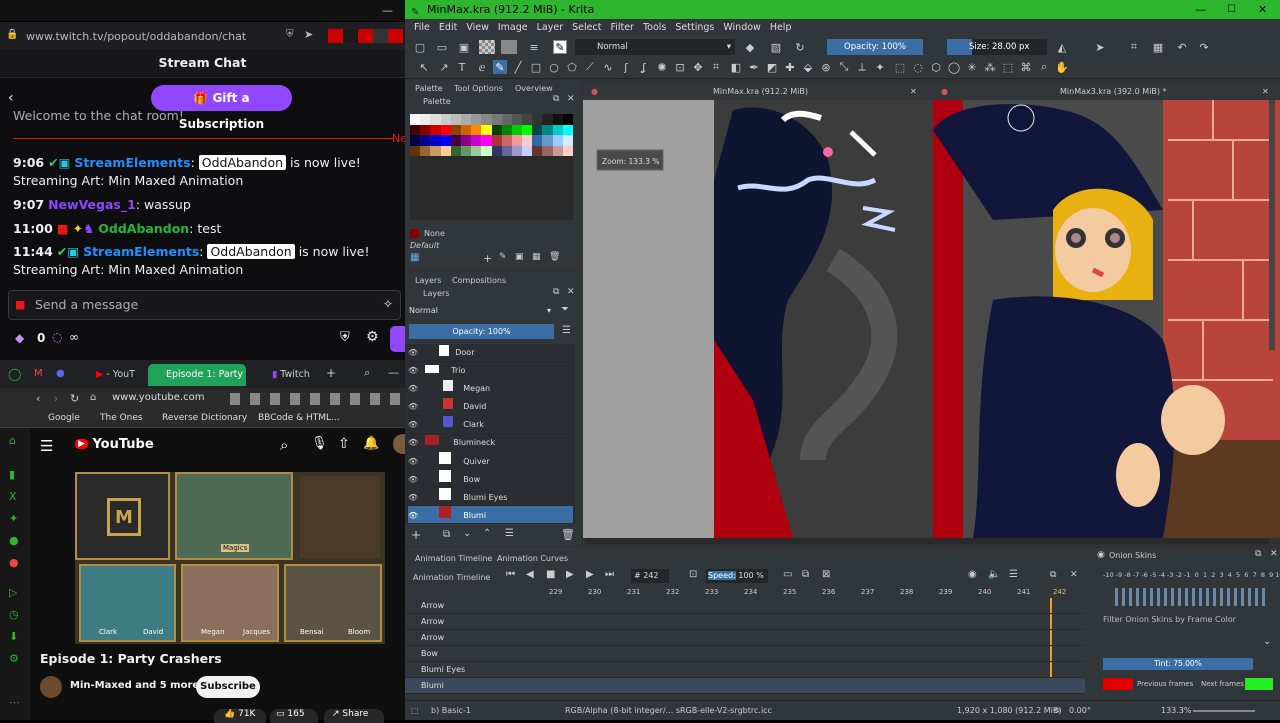 The image size is (1280, 723). I want to click on settings-icon: ⚙, so click(14, 658).